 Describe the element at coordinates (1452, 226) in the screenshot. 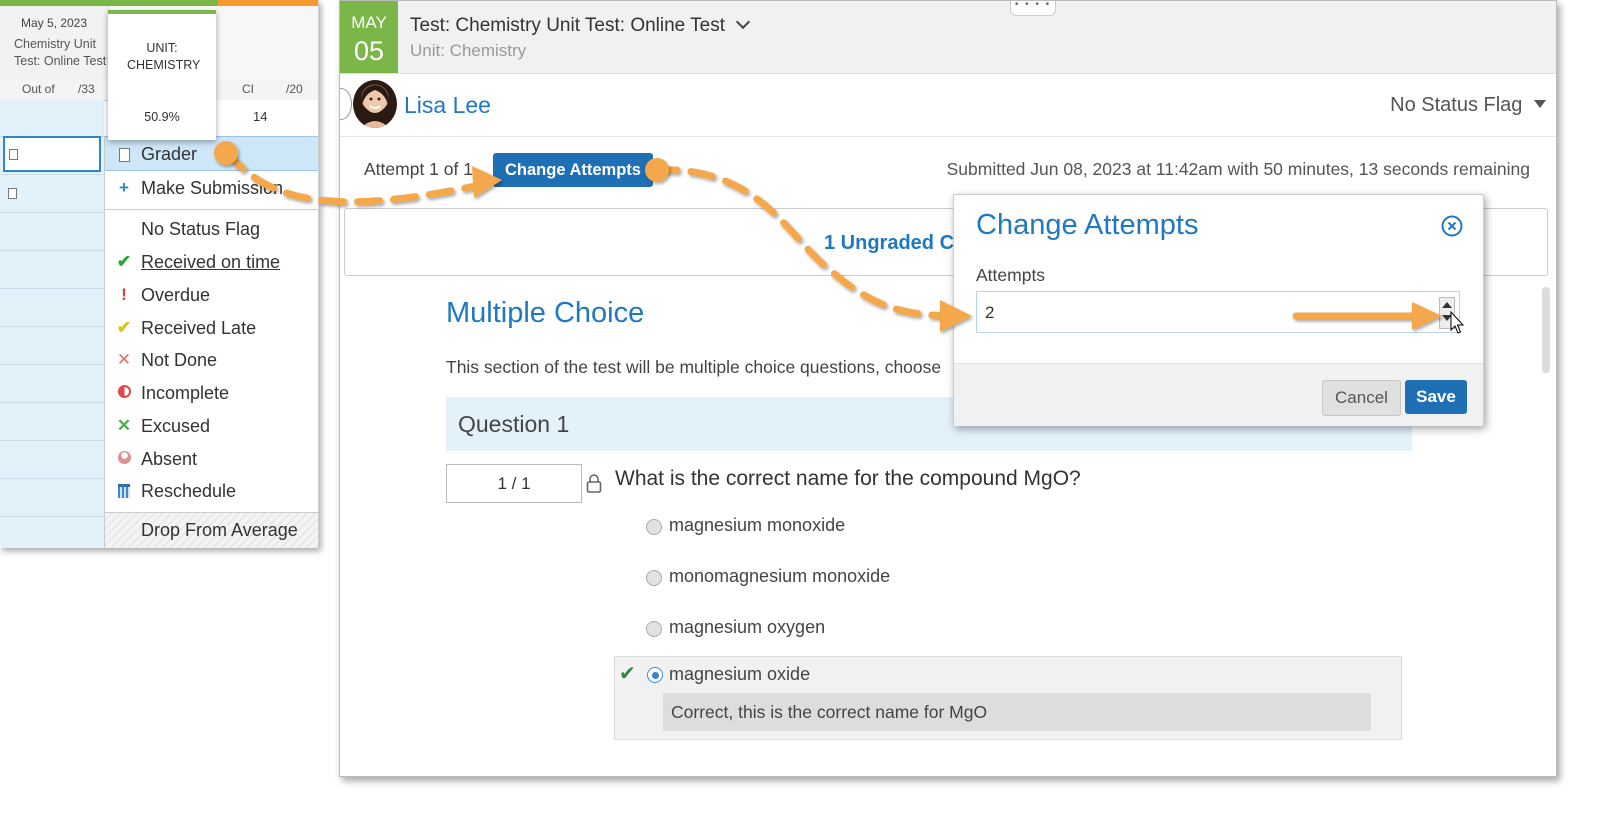

I see `close-icon` at that location.